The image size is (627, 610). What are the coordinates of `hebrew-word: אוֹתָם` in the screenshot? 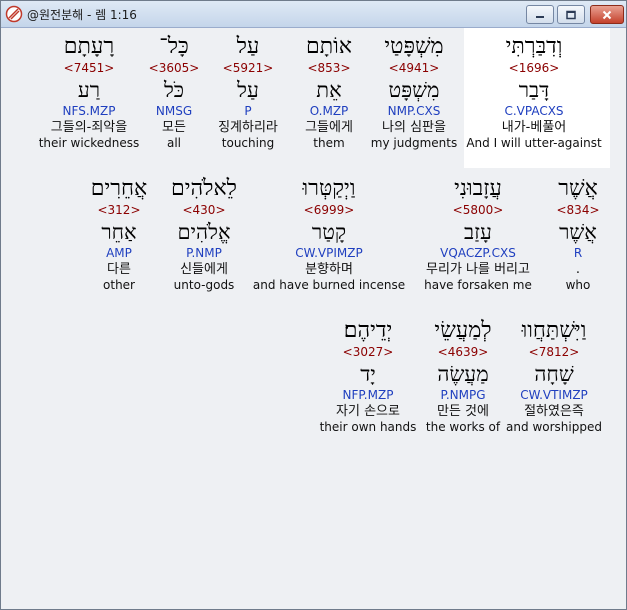 It's located at (329, 46).